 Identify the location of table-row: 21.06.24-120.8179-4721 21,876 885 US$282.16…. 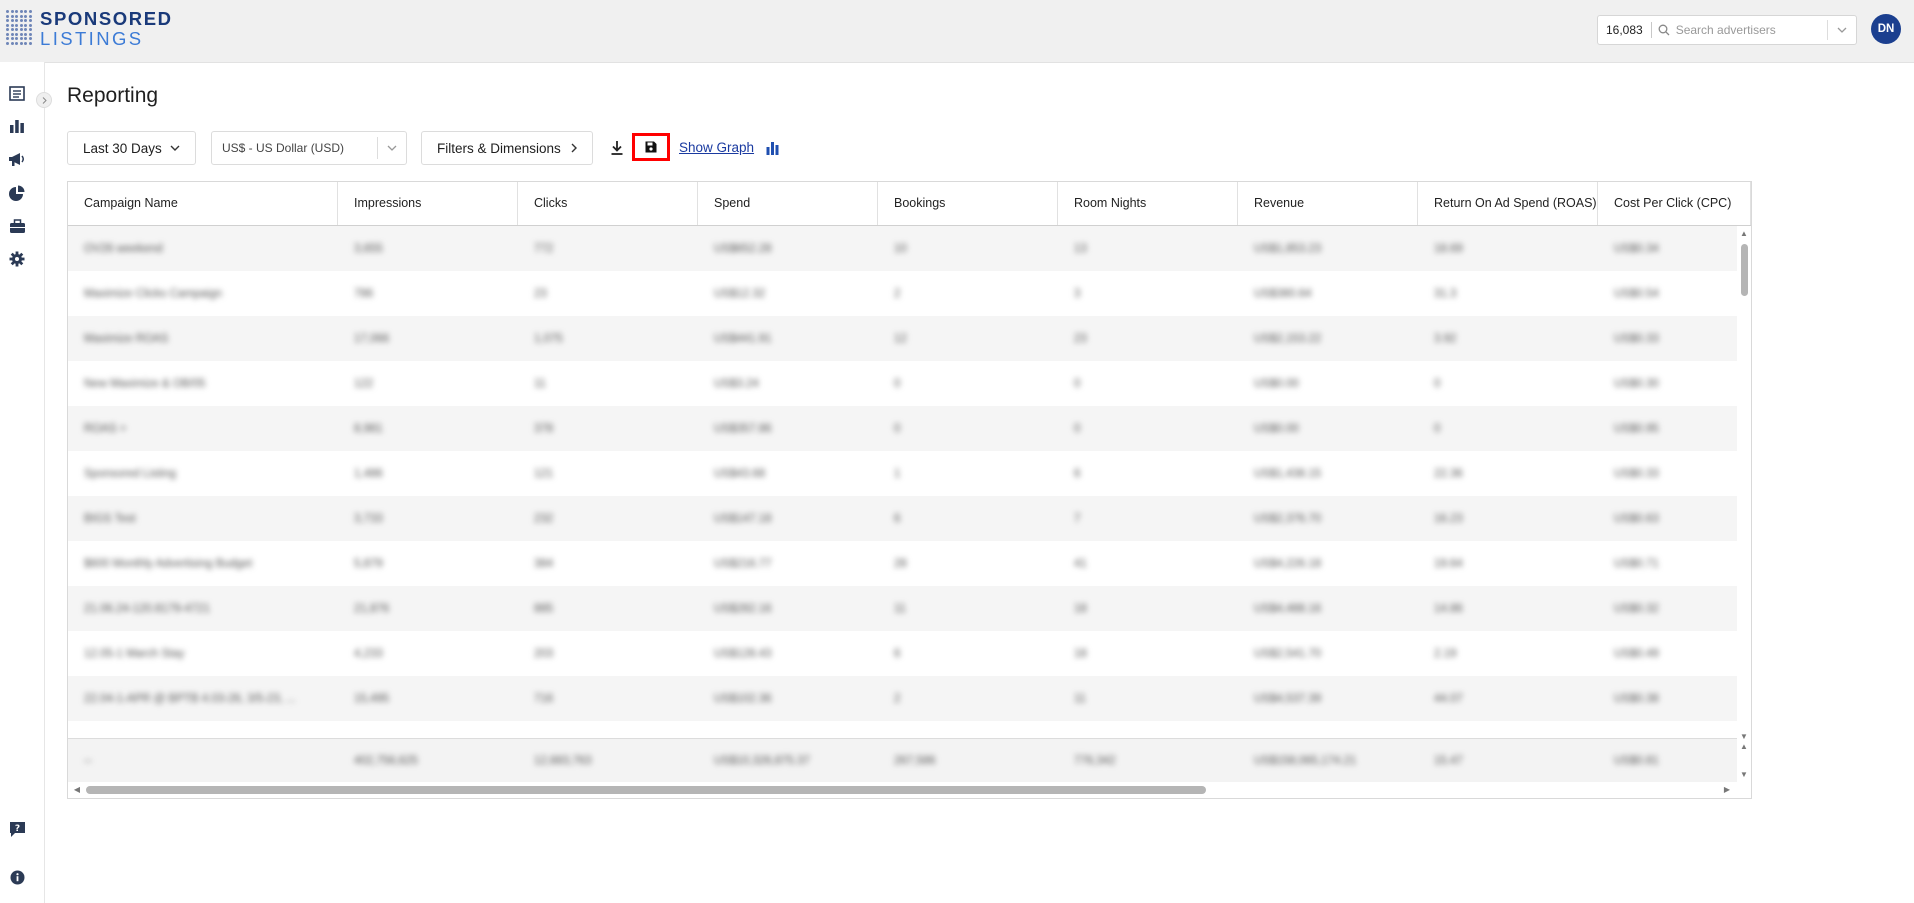
(902, 608).